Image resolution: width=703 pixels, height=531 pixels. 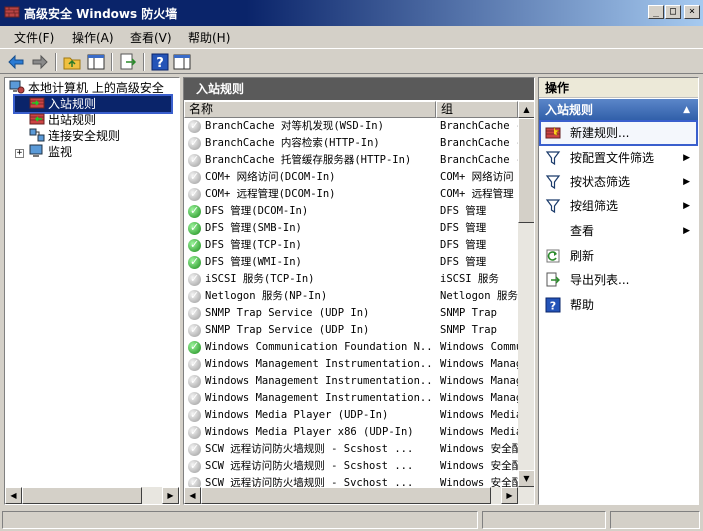 I want to click on actions-title: 操作, so click(x=618, y=88).